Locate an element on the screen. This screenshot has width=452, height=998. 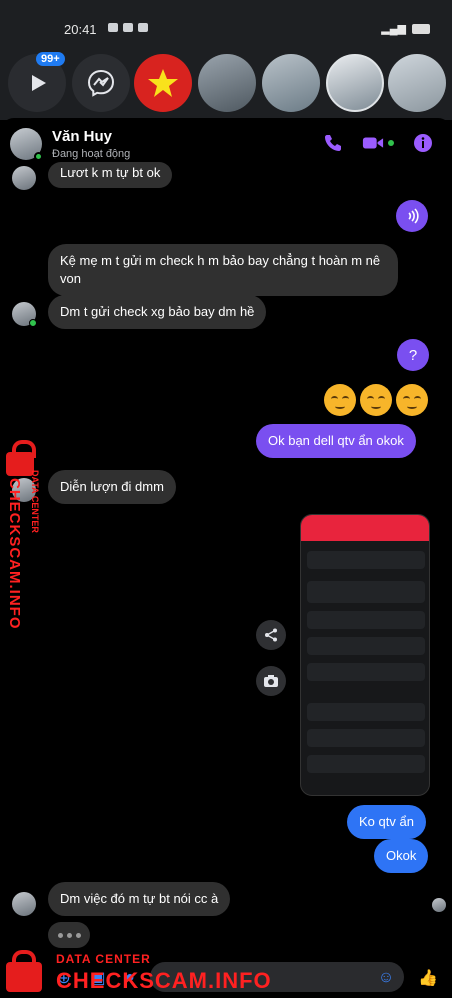
message-sent: Okok is located at coordinates (401, 856).